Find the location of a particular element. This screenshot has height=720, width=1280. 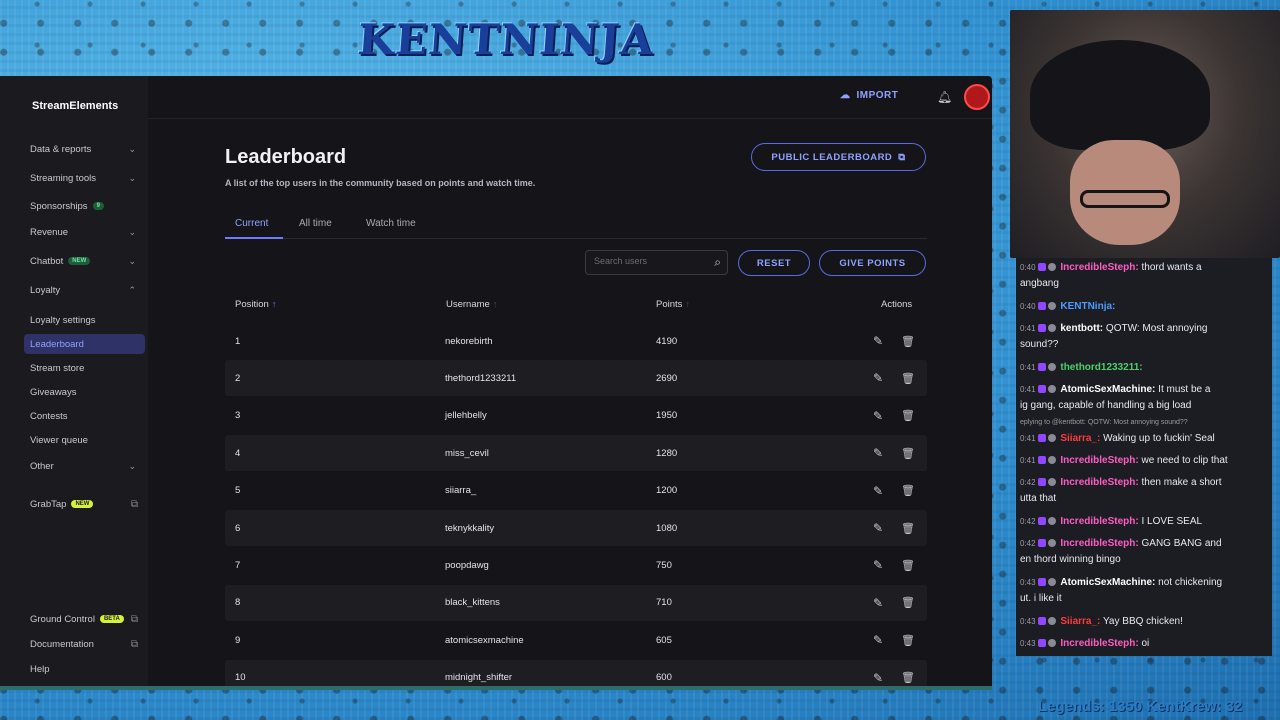

chat-text-continued: sound?? is located at coordinates (1039, 344).